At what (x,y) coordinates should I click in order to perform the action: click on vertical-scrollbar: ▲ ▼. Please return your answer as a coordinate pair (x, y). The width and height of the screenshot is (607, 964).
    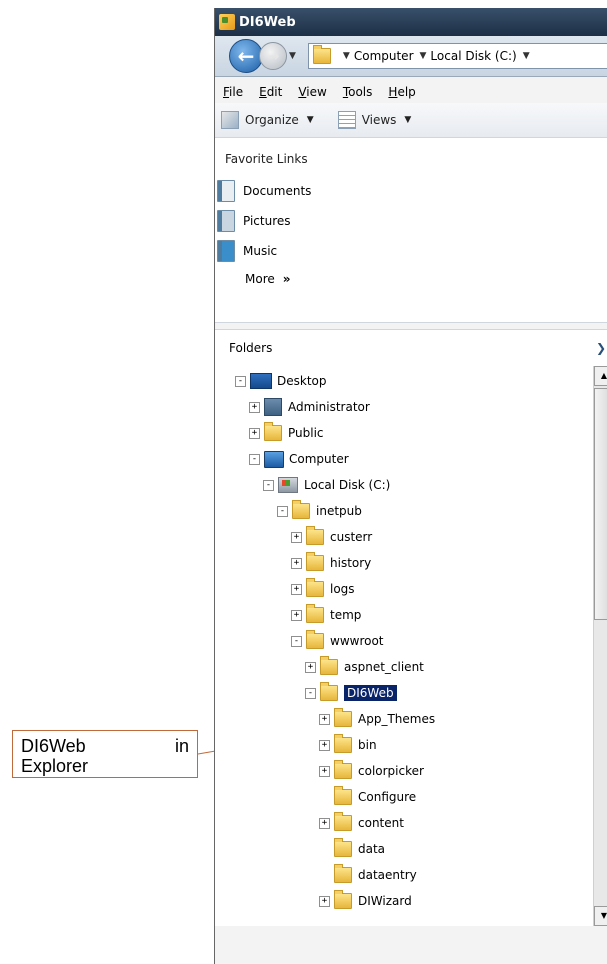
    Looking at the image, I should click on (600, 646).